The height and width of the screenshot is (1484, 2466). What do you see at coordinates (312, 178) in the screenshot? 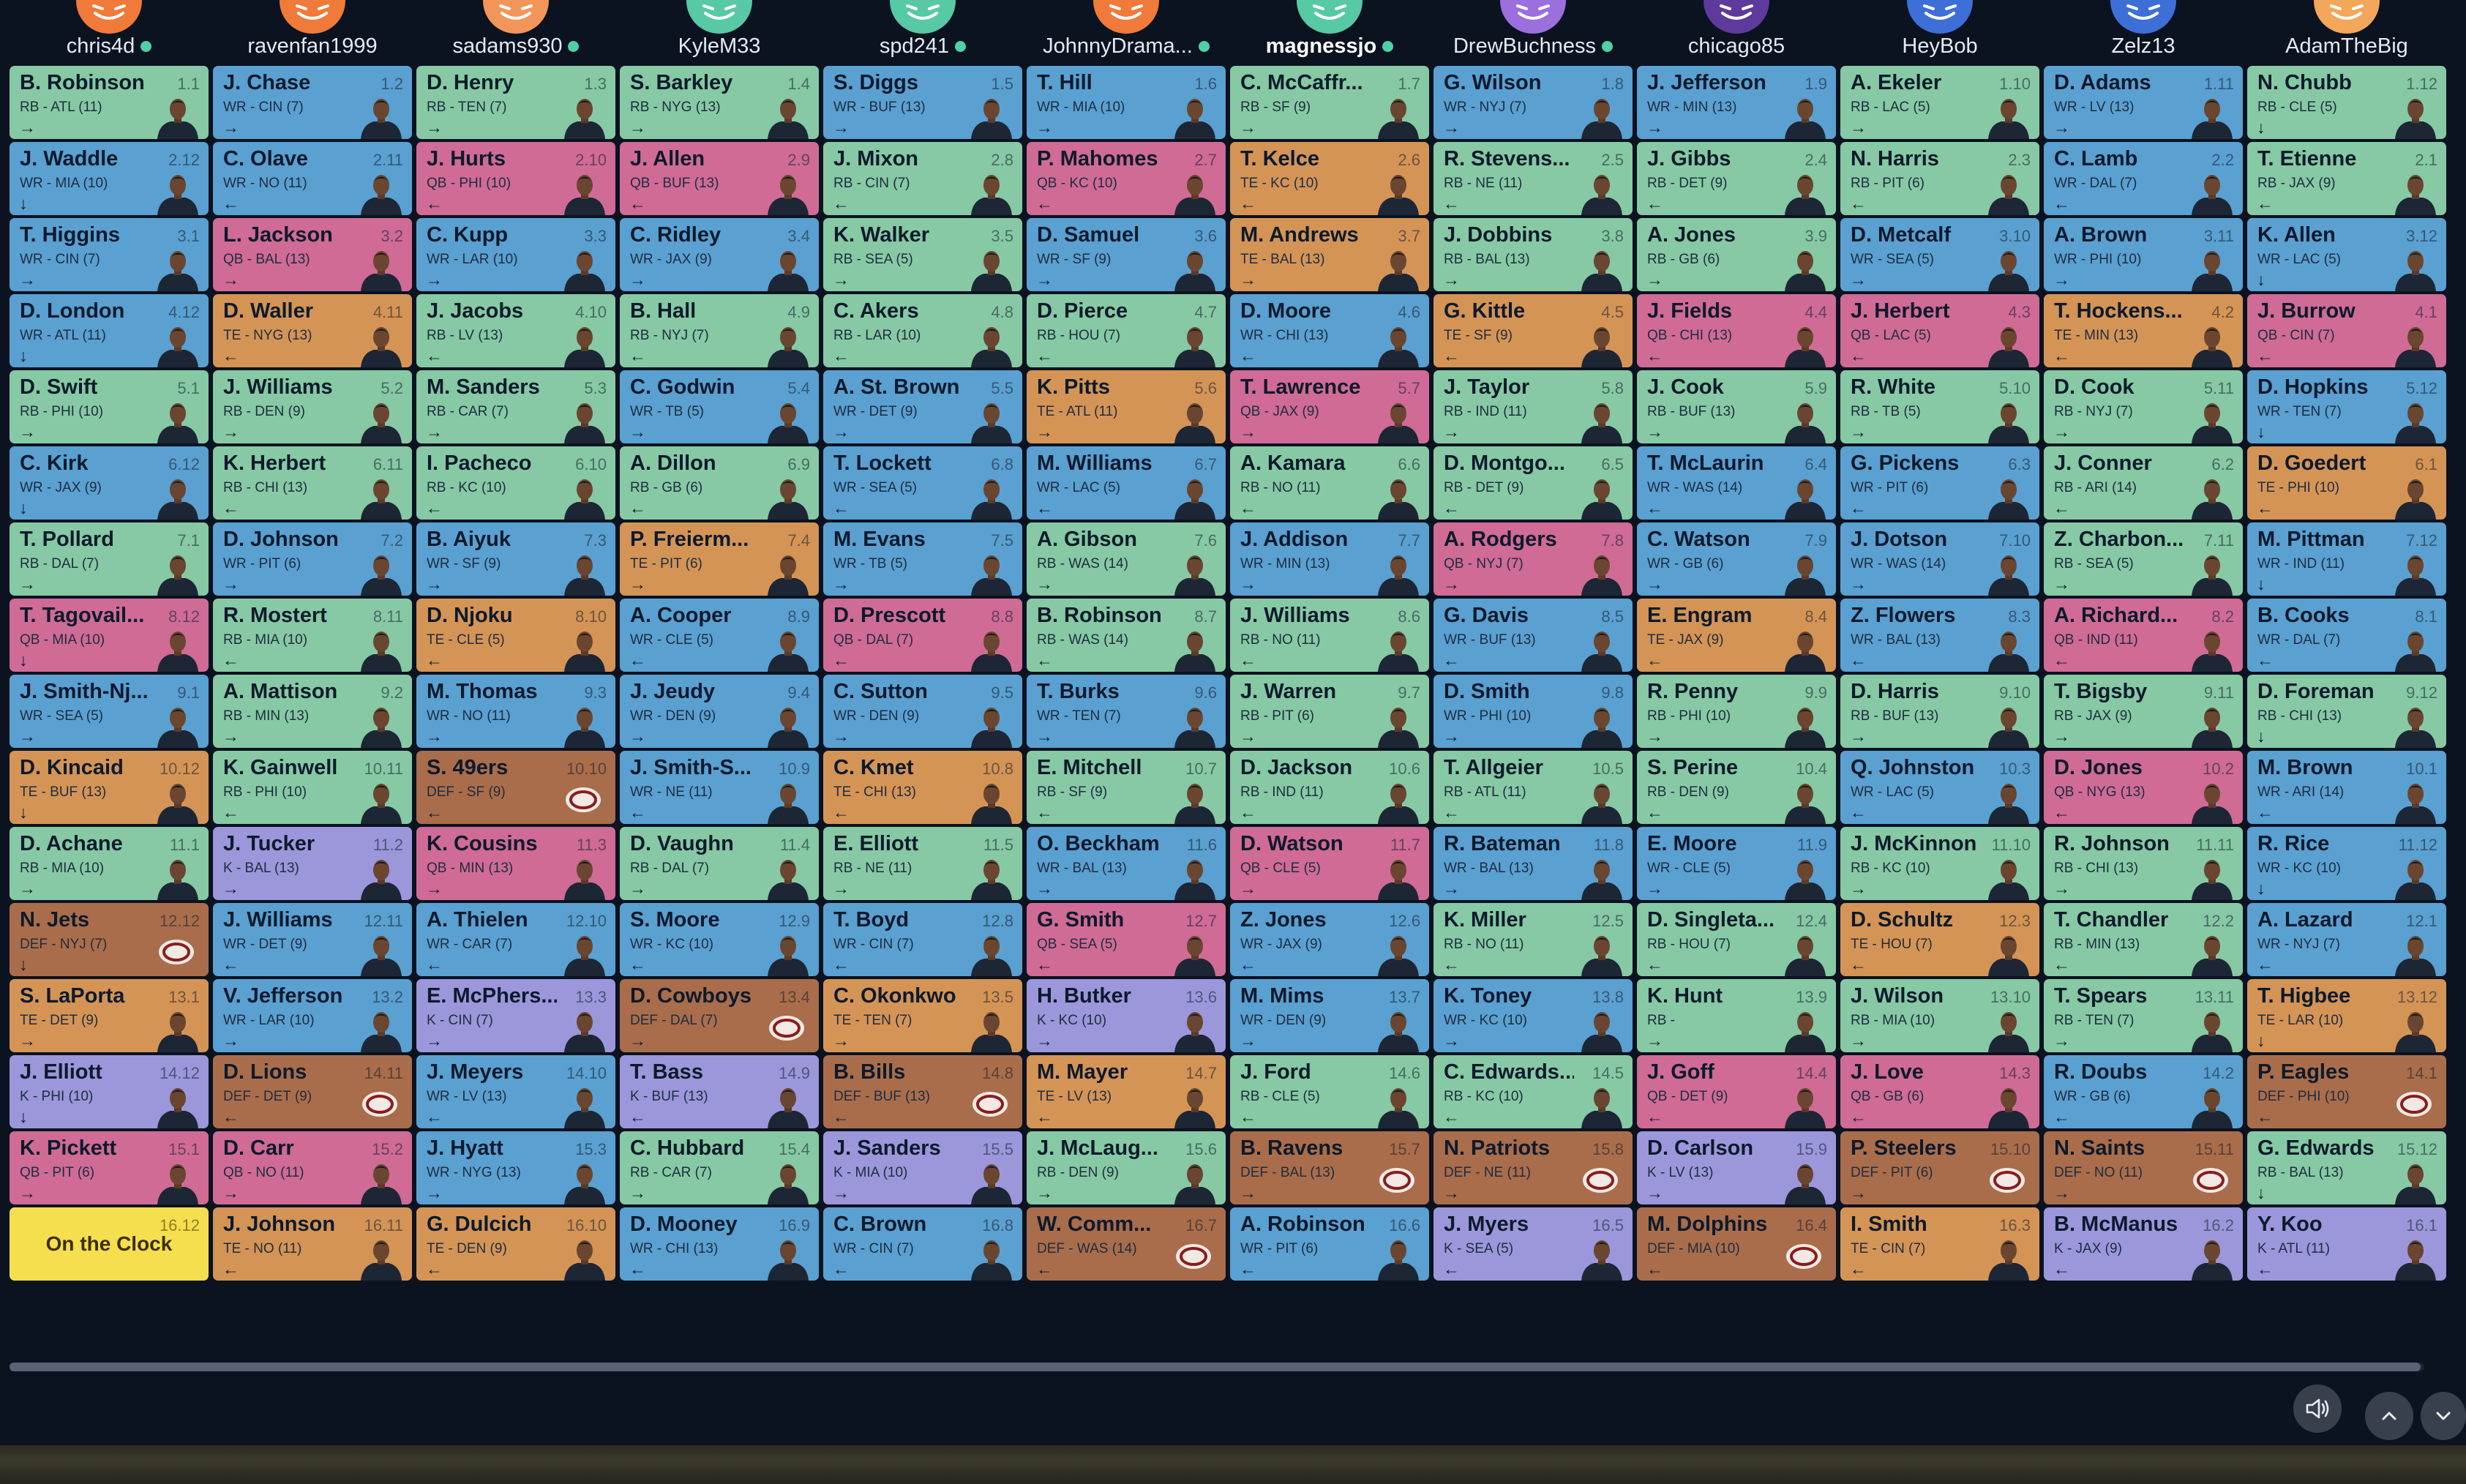
I see `draft-pick-cell: C. Olave 2.11 WR - NO (11) ←` at bounding box center [312, 178].